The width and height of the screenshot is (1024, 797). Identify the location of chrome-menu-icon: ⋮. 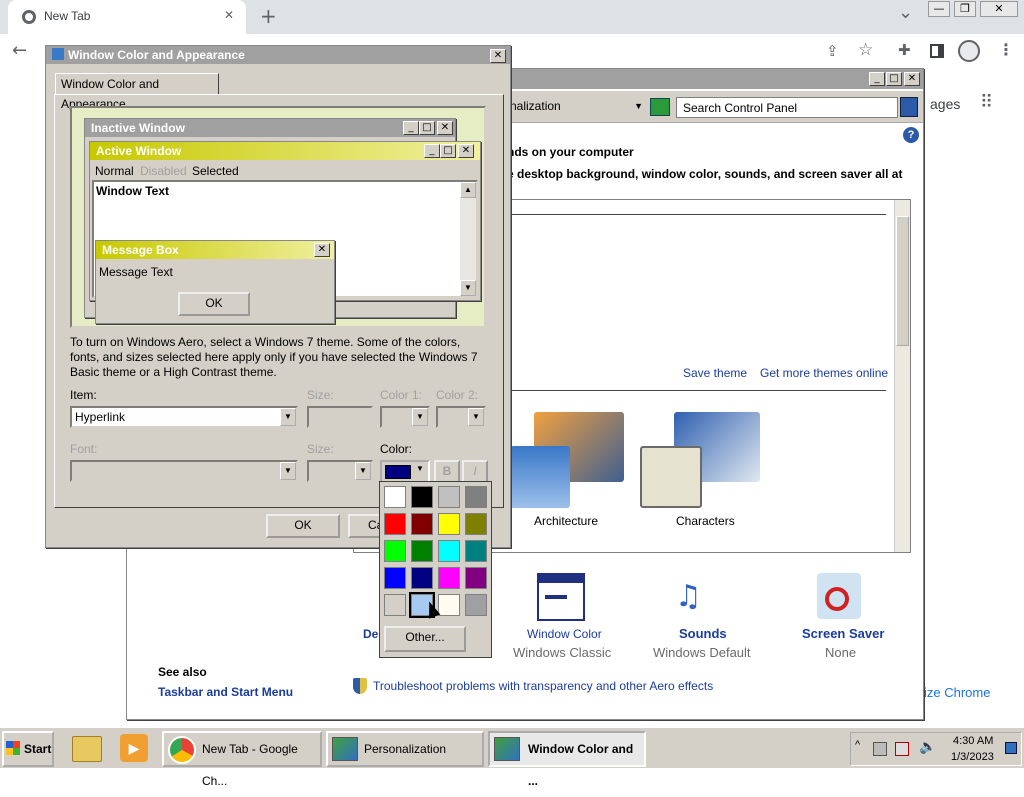
(1006, 49).